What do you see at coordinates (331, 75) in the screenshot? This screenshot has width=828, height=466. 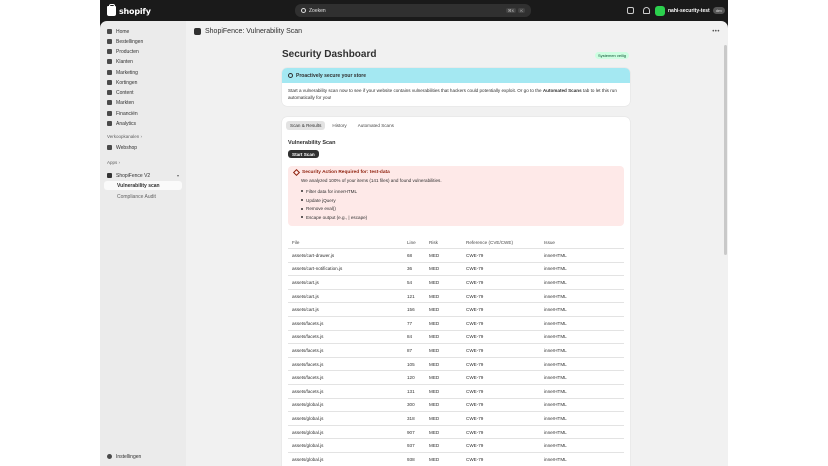 I see `banner-title: Proactively secure your store` at bounding box center [331, 75].